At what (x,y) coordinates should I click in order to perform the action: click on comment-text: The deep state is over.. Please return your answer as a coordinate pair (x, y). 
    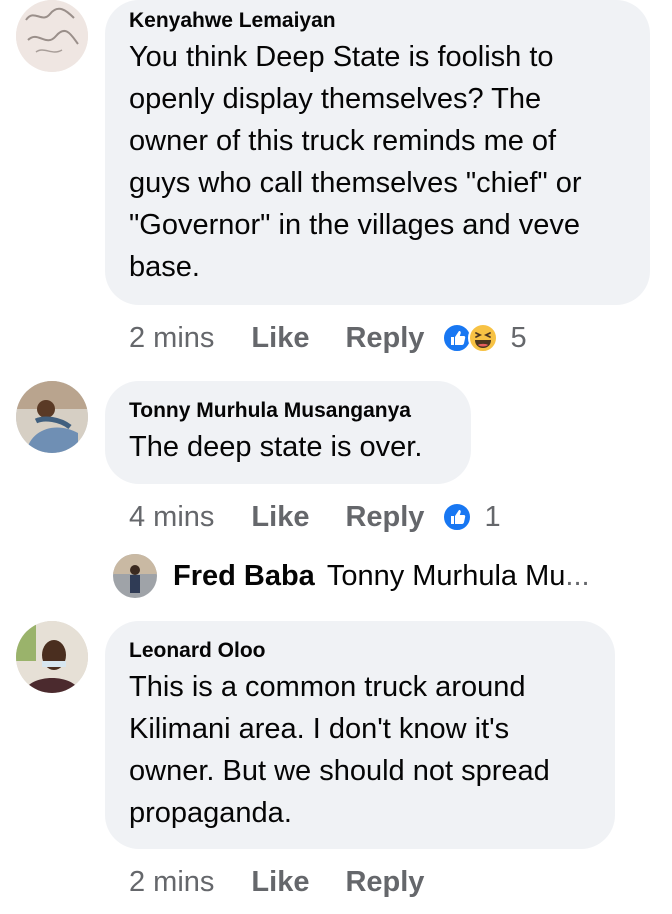
    Looking at the image, I should click on (276, 447).